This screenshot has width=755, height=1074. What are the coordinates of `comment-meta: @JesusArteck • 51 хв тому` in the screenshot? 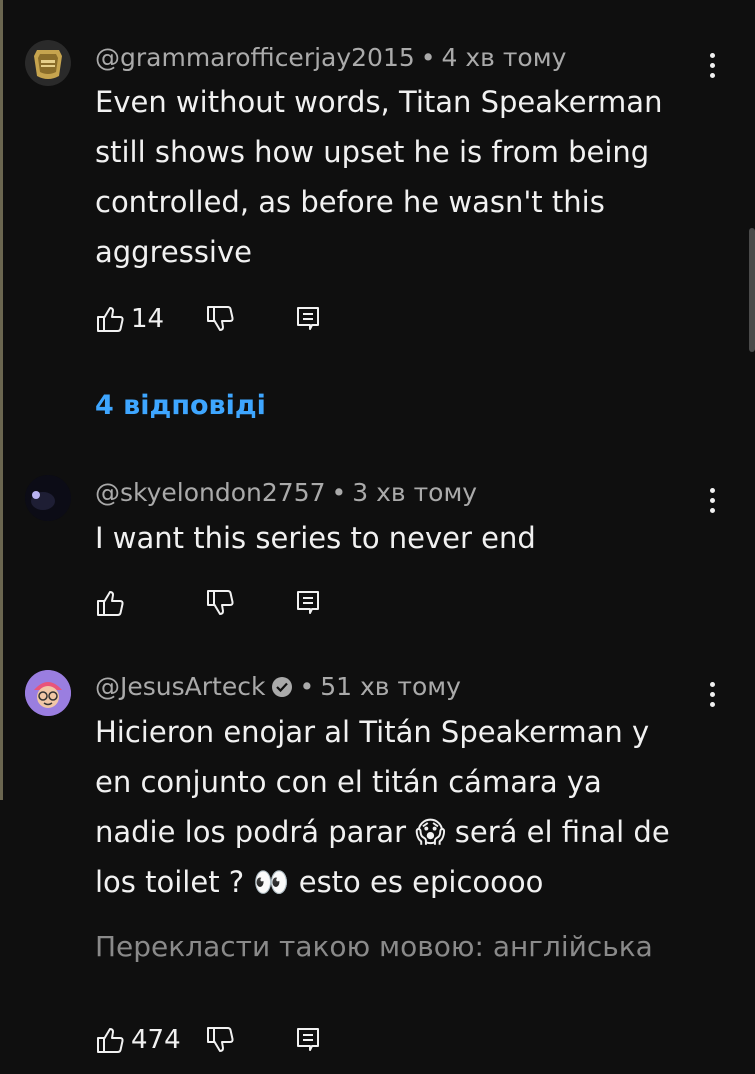 It's located at (278, 686).